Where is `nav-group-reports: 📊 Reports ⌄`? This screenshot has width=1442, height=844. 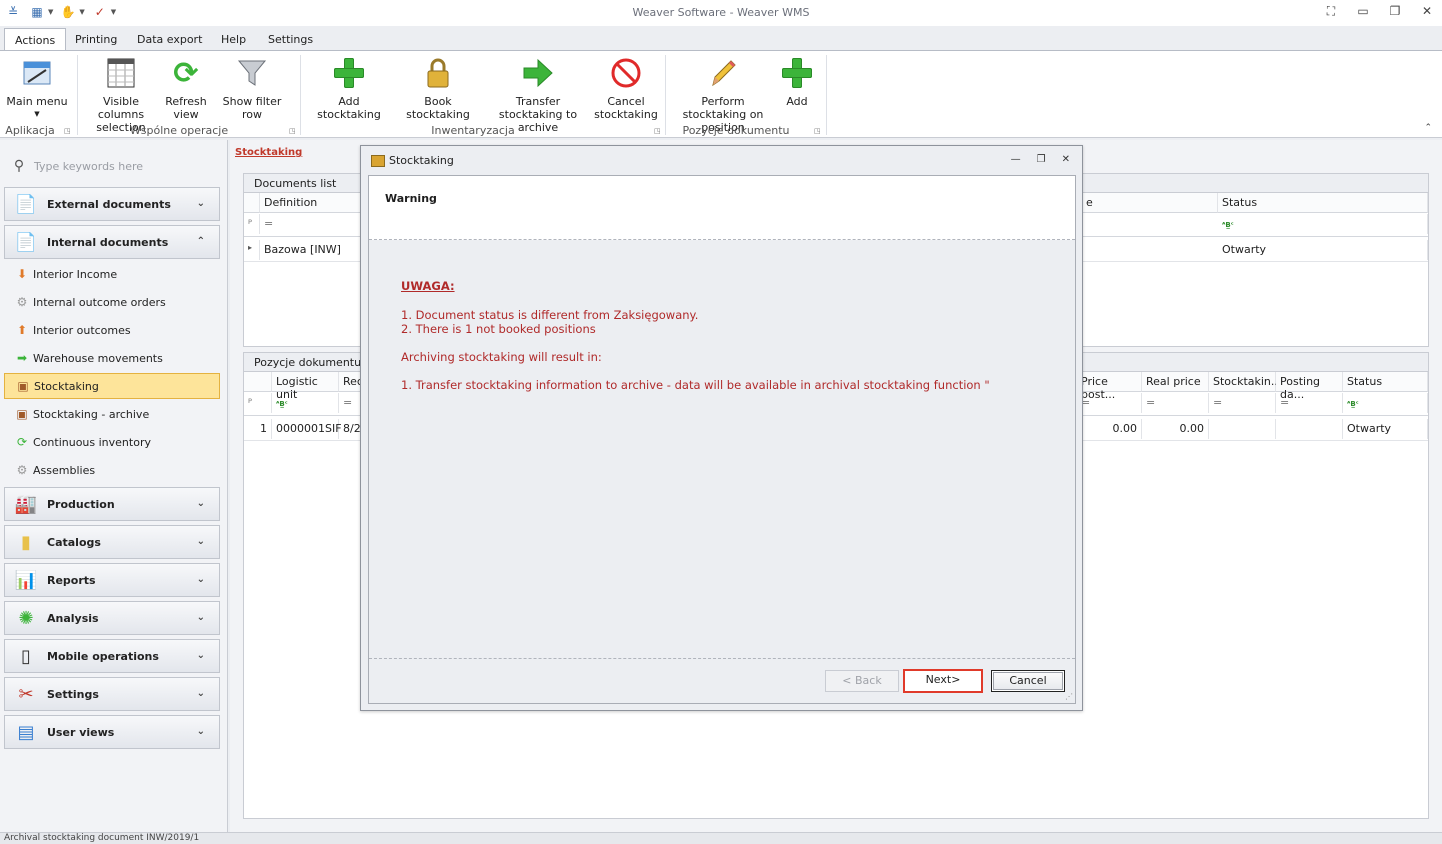
nav-group-reports: 📊 Reports ⌄ is located at coordinates (112, 580).